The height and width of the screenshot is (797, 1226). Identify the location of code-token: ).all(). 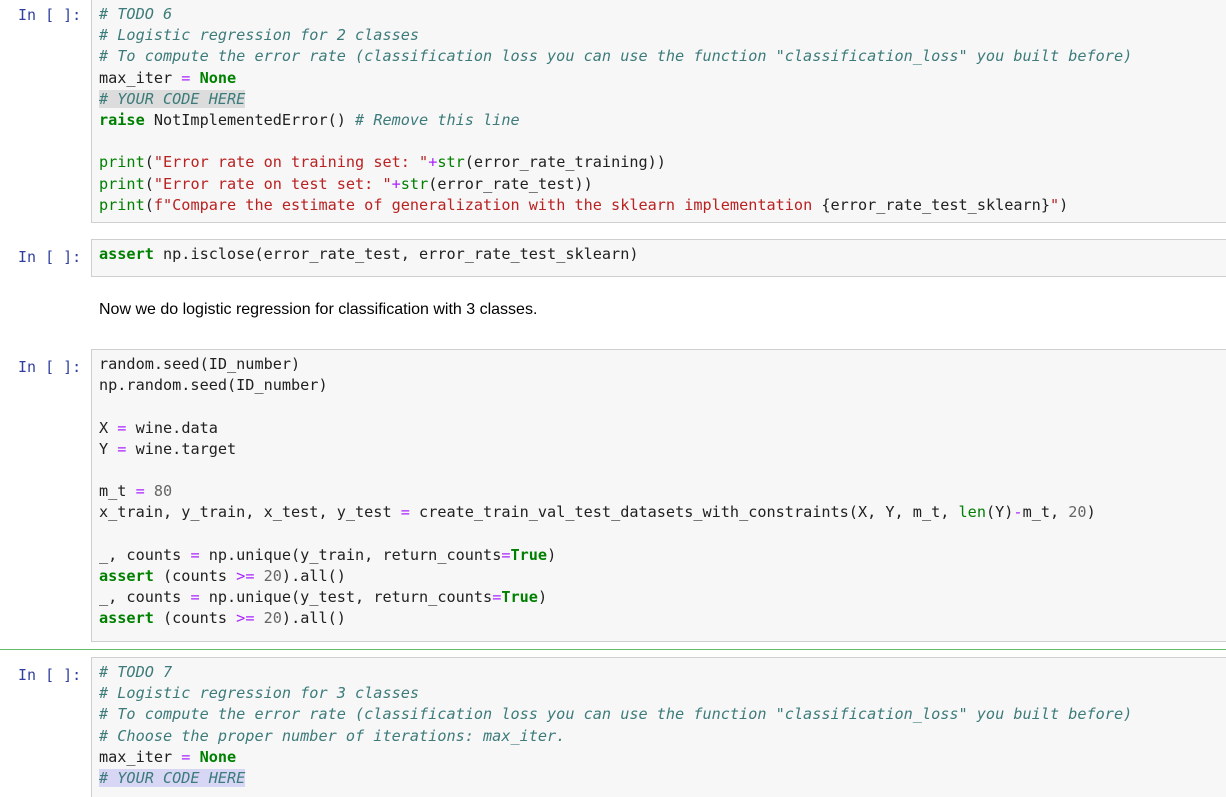
(313, 618).